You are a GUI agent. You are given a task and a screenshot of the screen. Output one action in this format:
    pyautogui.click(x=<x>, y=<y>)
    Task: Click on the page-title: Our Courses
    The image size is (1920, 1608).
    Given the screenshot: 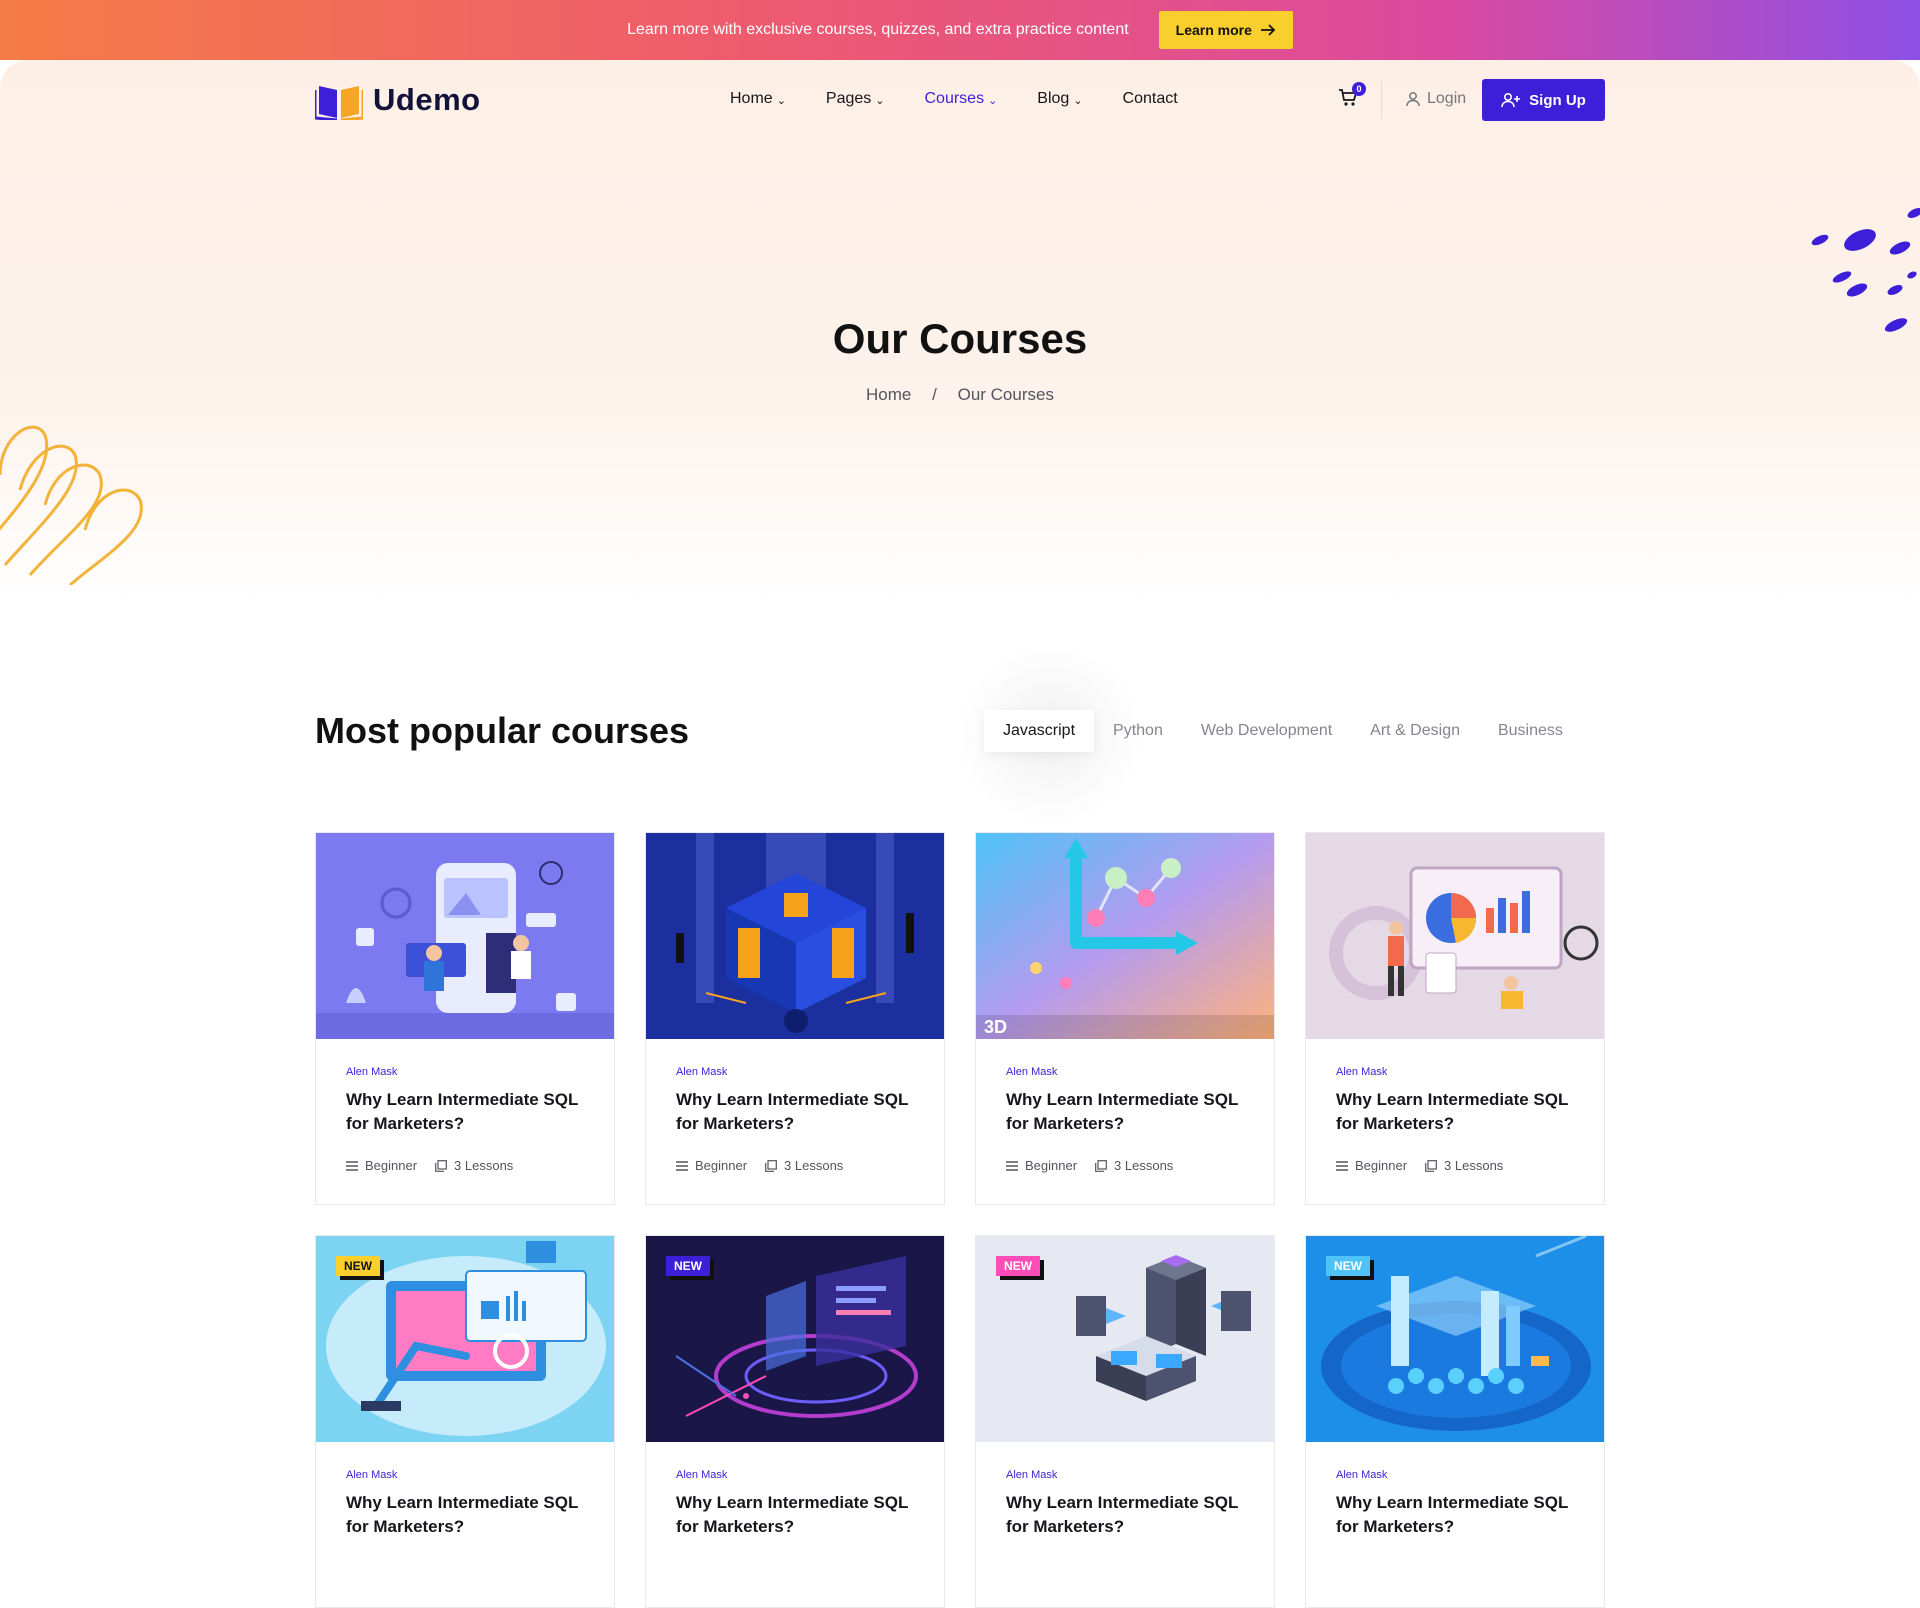 What is the action you would take?
    pyautogui.click(x=960, y=338)
    